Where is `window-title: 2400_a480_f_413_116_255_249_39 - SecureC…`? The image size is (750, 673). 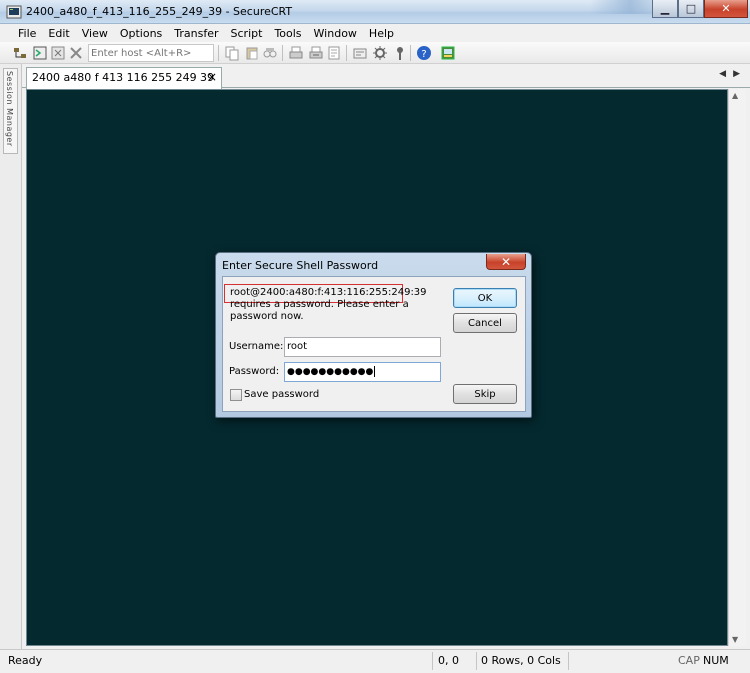 window-title: 2400_a480_f_413_116_255_249_39 - SecureC… is located at coordinates (159, 11).